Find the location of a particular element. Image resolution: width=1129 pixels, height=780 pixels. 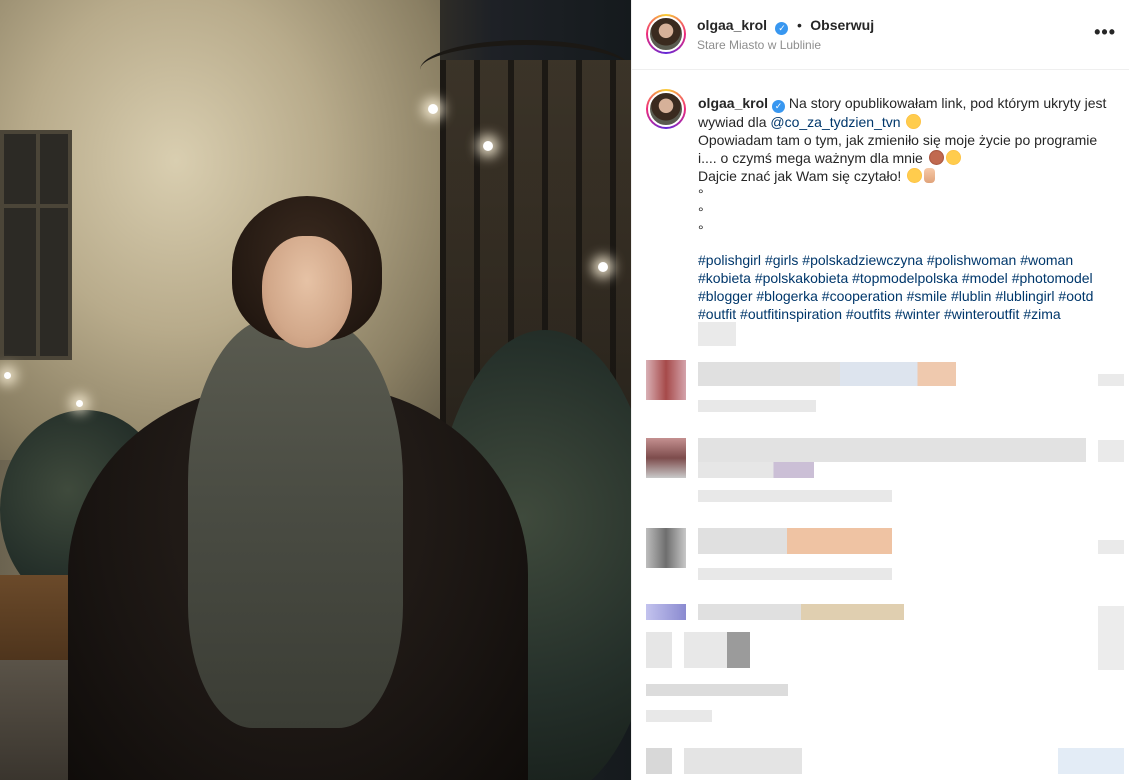

hashtag-link: #polishwoman is located at coordinates (972, 260).